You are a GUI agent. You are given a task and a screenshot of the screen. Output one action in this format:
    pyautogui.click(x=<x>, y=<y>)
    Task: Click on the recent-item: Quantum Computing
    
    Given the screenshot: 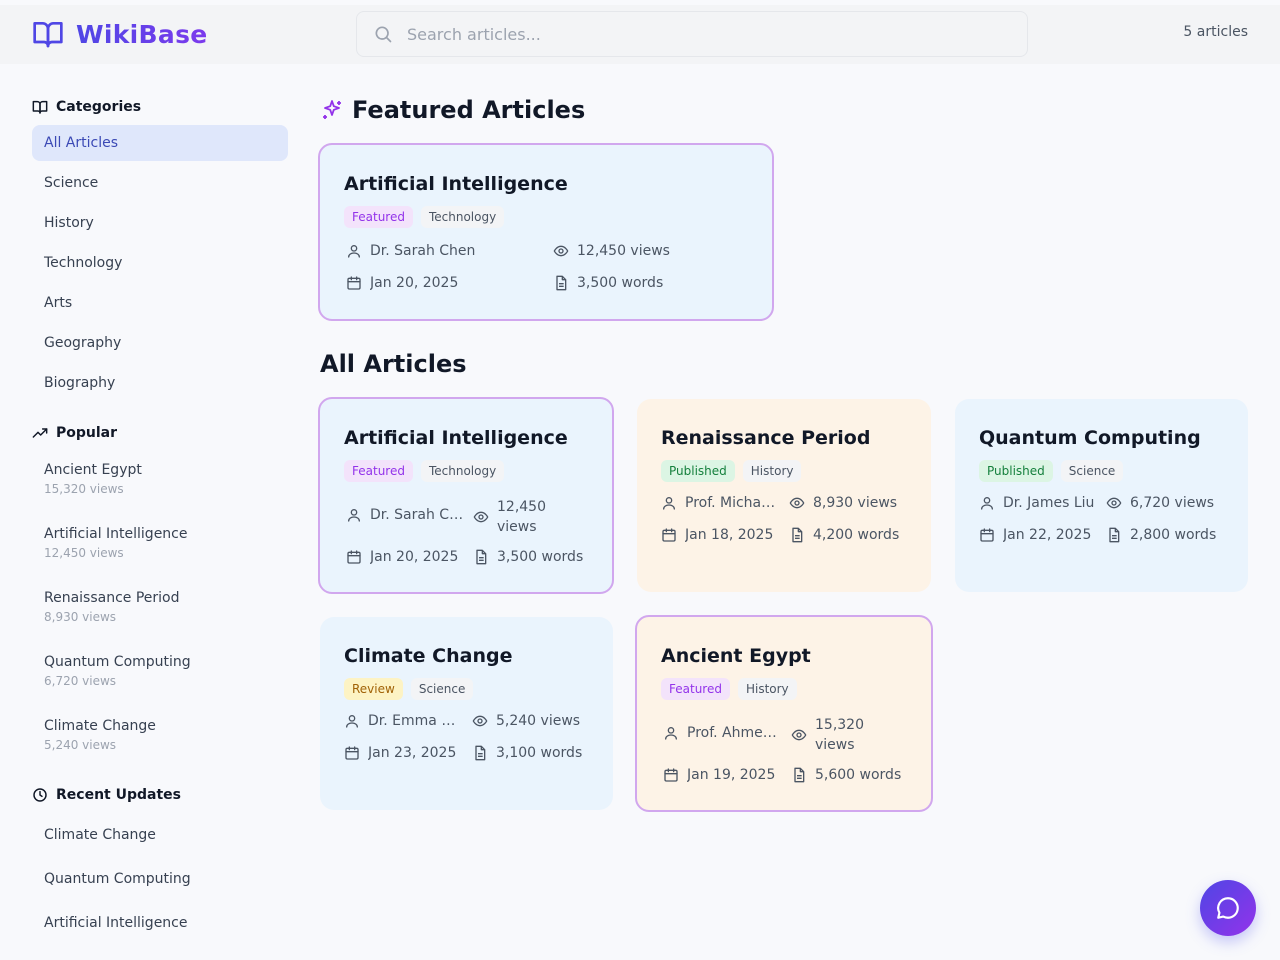 What is the action you would take?
    pyautogui.click(x=160, y=879)
    